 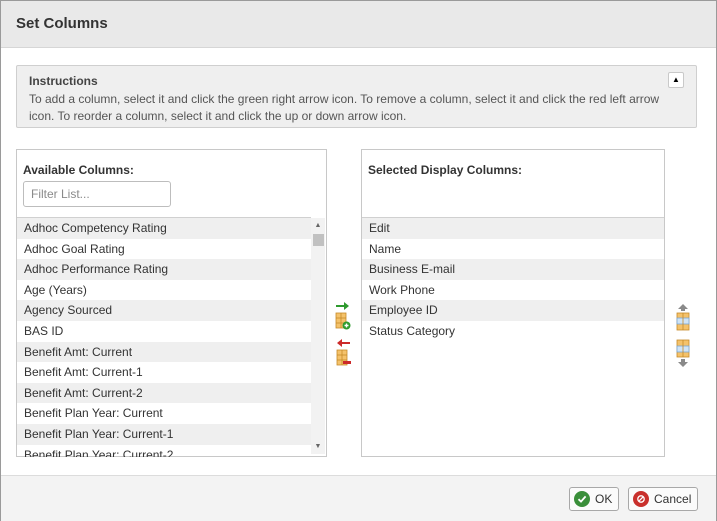 What do you see at coordinates (164, 451) in the screenshot?
I see `list-item: Benefit Plan Year: Current-2` at bounding box center [164, 451].